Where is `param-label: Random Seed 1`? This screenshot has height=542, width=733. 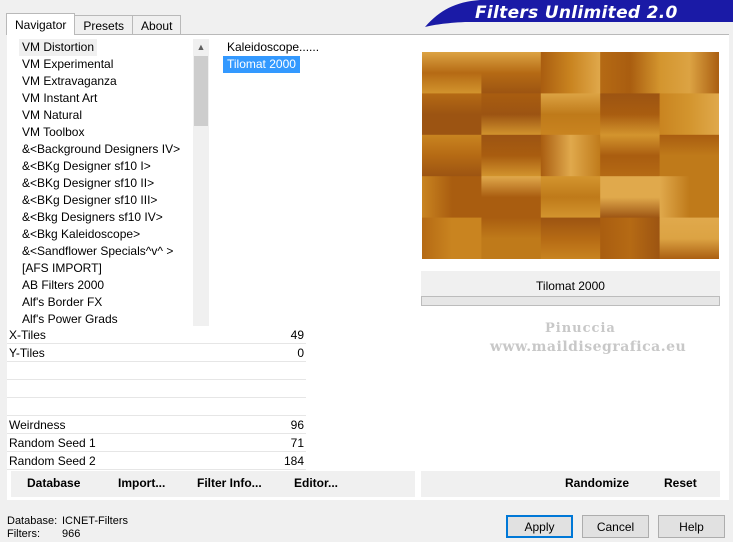
param-label: Random Seed 1 is located at coordinates (52, 443).